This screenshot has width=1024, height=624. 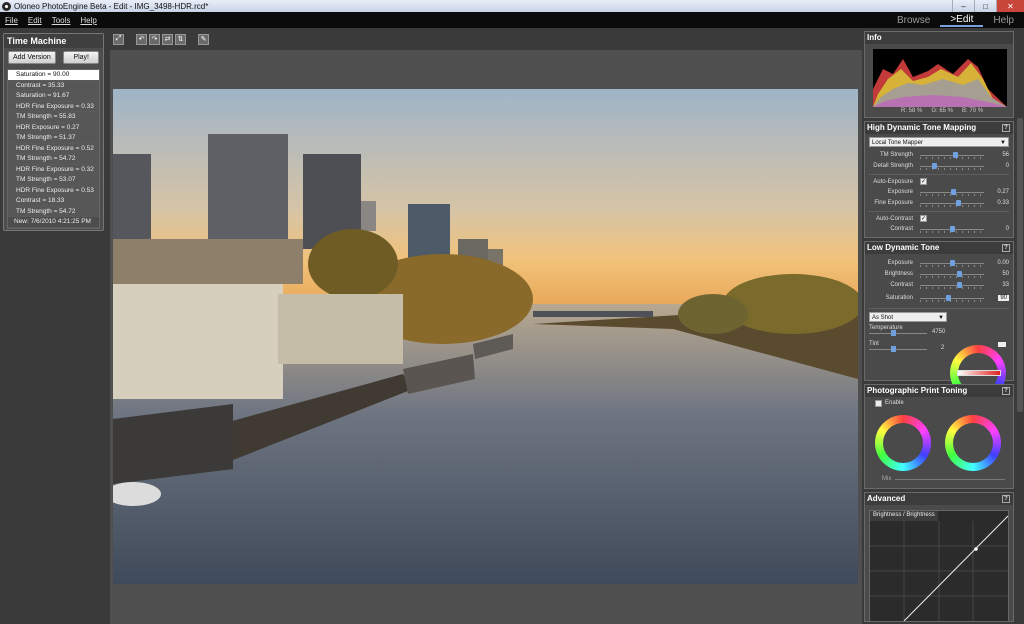 I want to click on info-blue-value: B: 70 %, so click(x=973, y=111).